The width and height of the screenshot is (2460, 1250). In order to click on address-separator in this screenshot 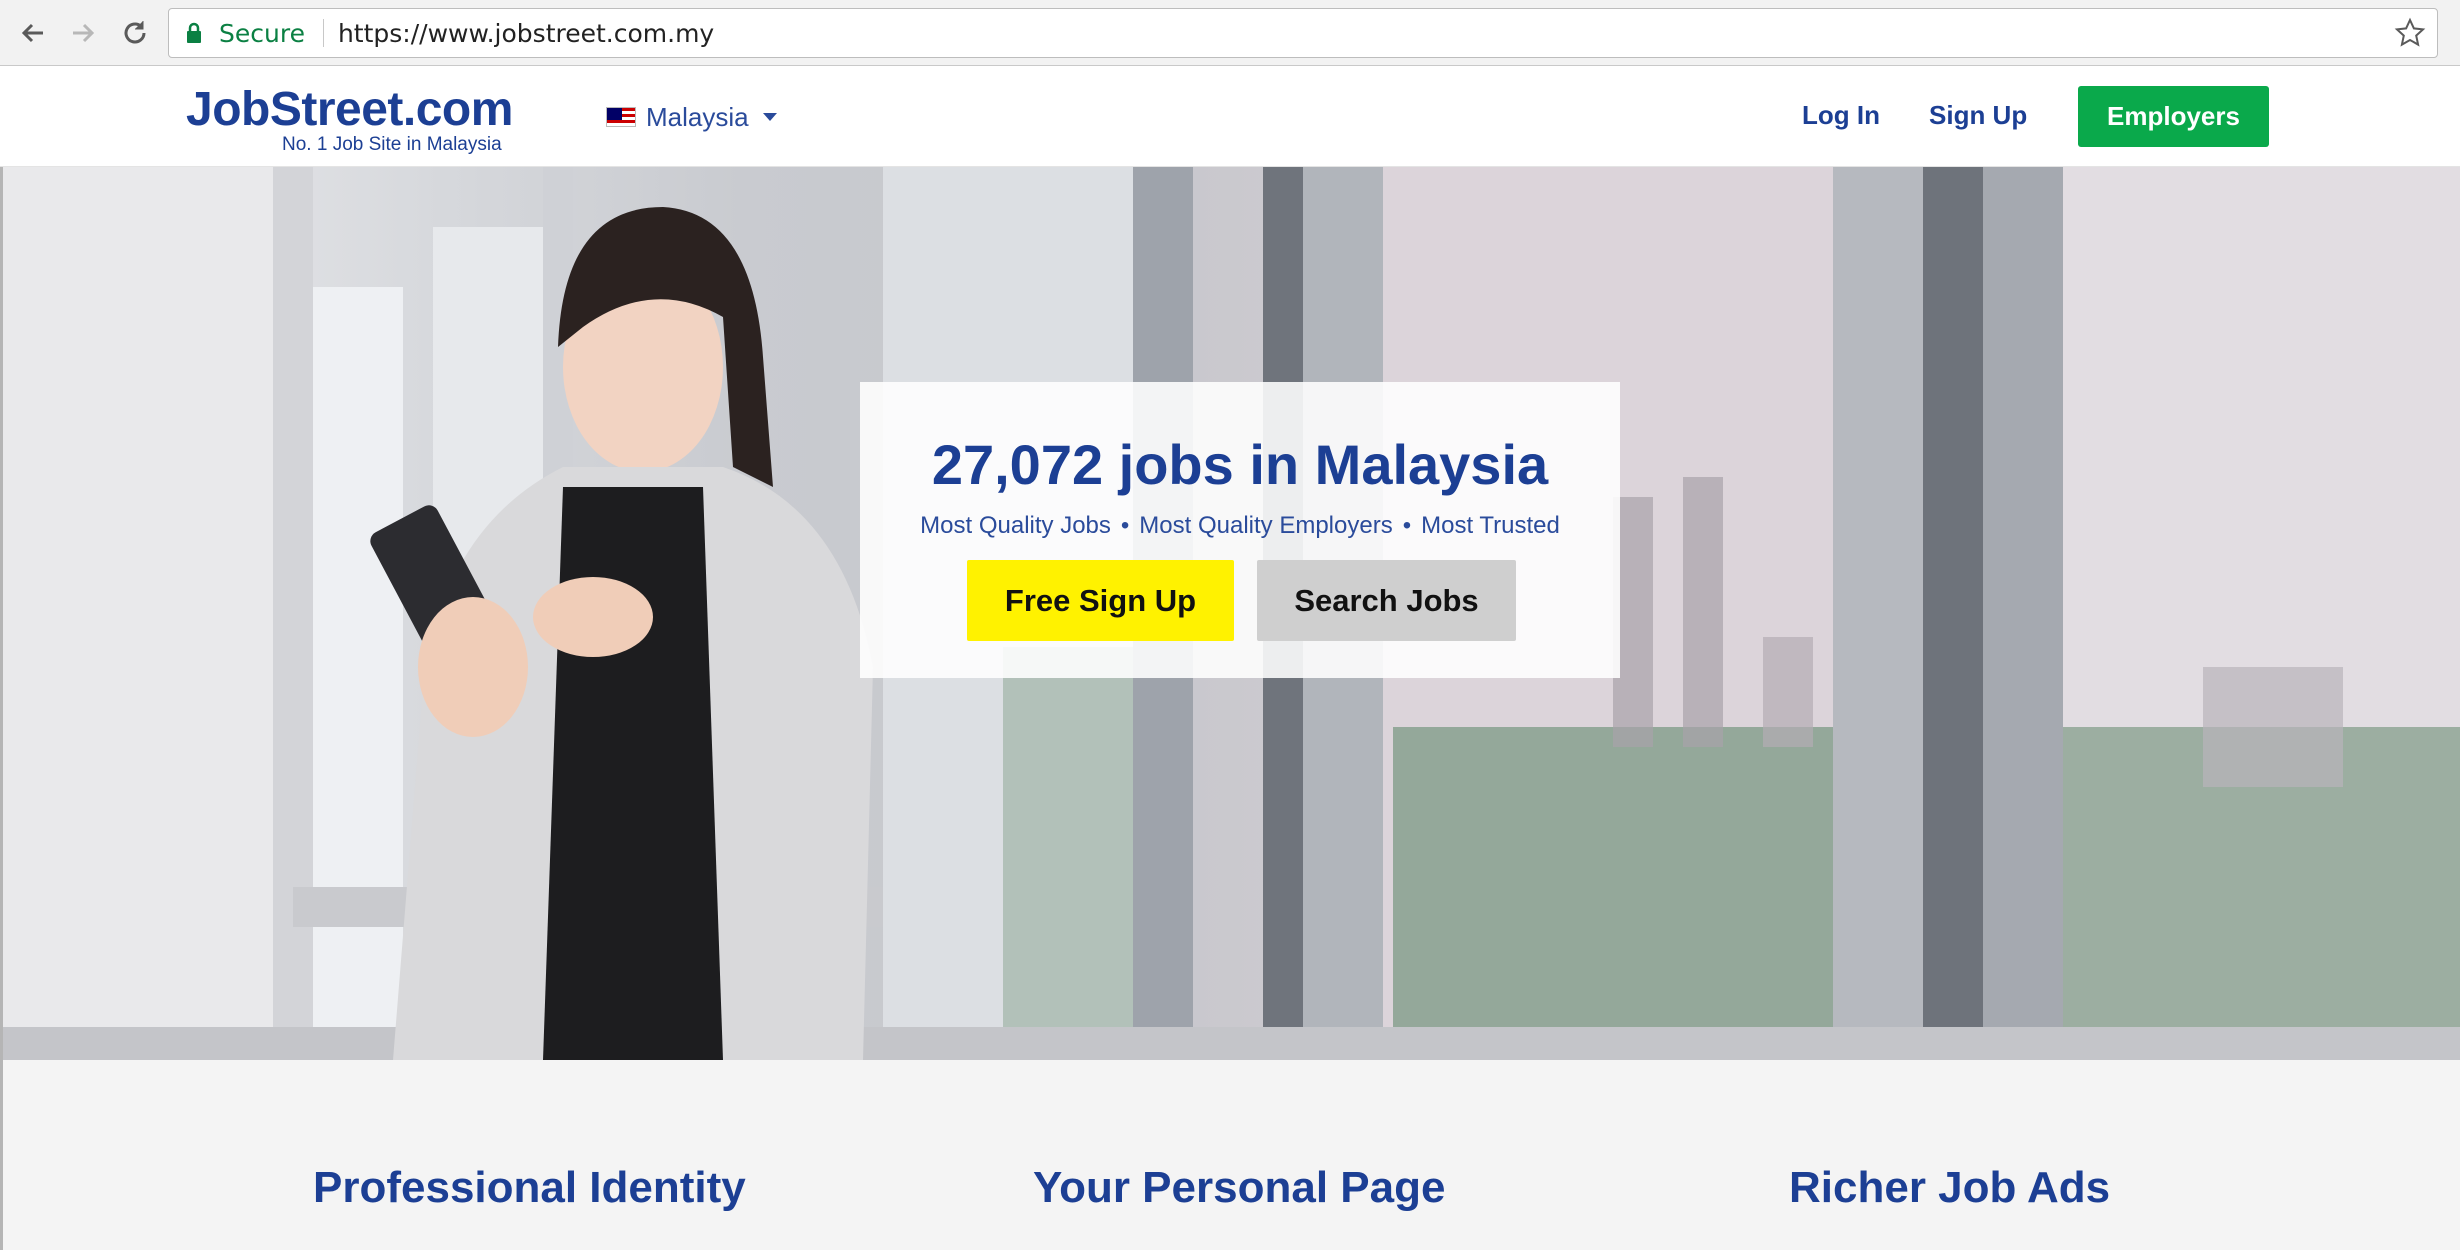, I will do `click(323, 33)`.